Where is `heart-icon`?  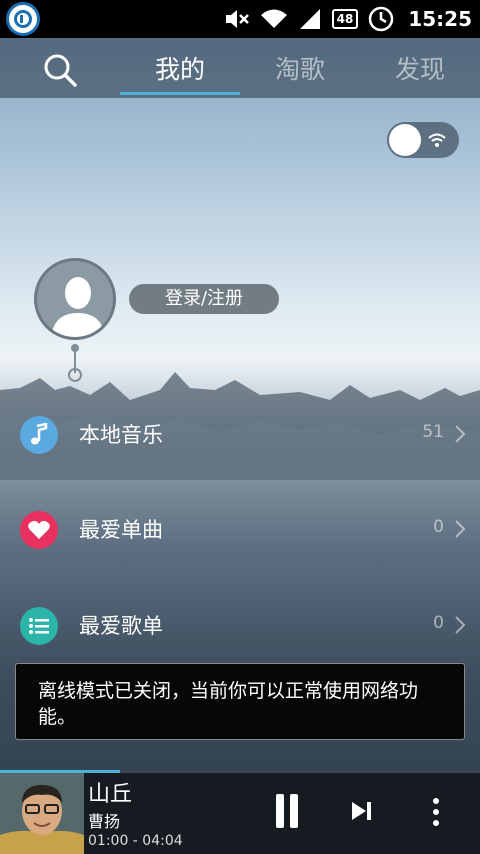 heart-icon is located at coordinates (39, 530).